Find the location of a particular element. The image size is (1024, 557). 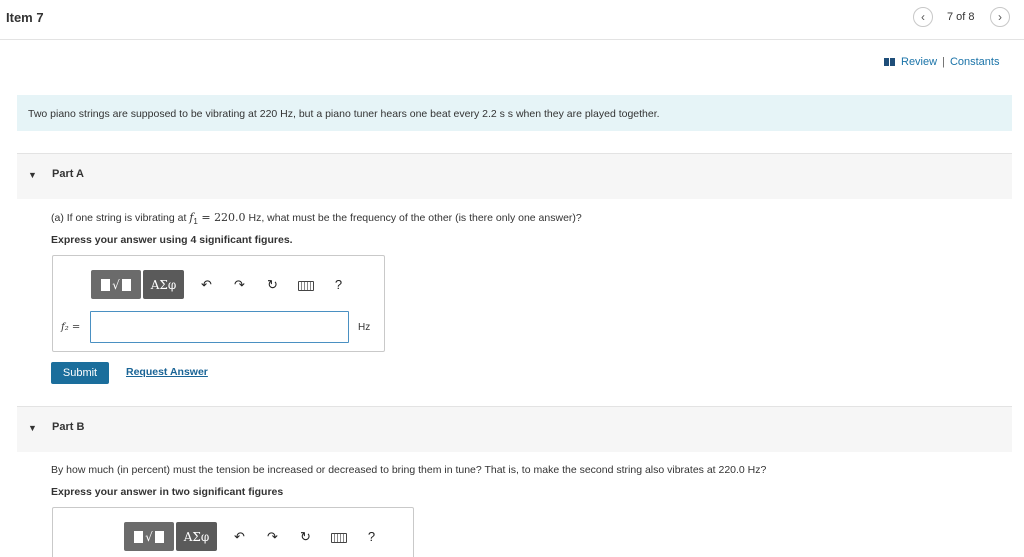

f2-answer-input is located at coordinates (219, 327).